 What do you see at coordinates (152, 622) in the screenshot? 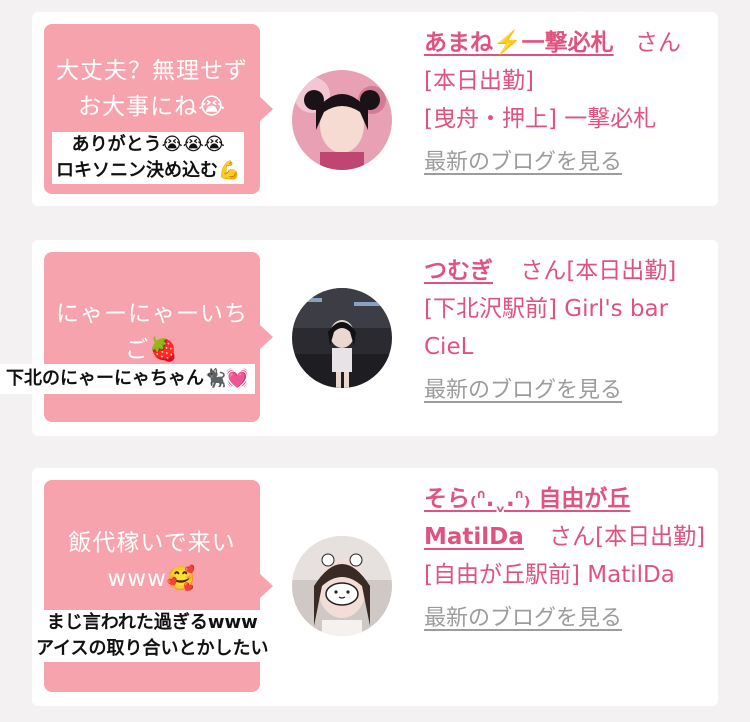
I see `caption-line: まじ言われた過ぎるwww` at bounding box center [152, 622].